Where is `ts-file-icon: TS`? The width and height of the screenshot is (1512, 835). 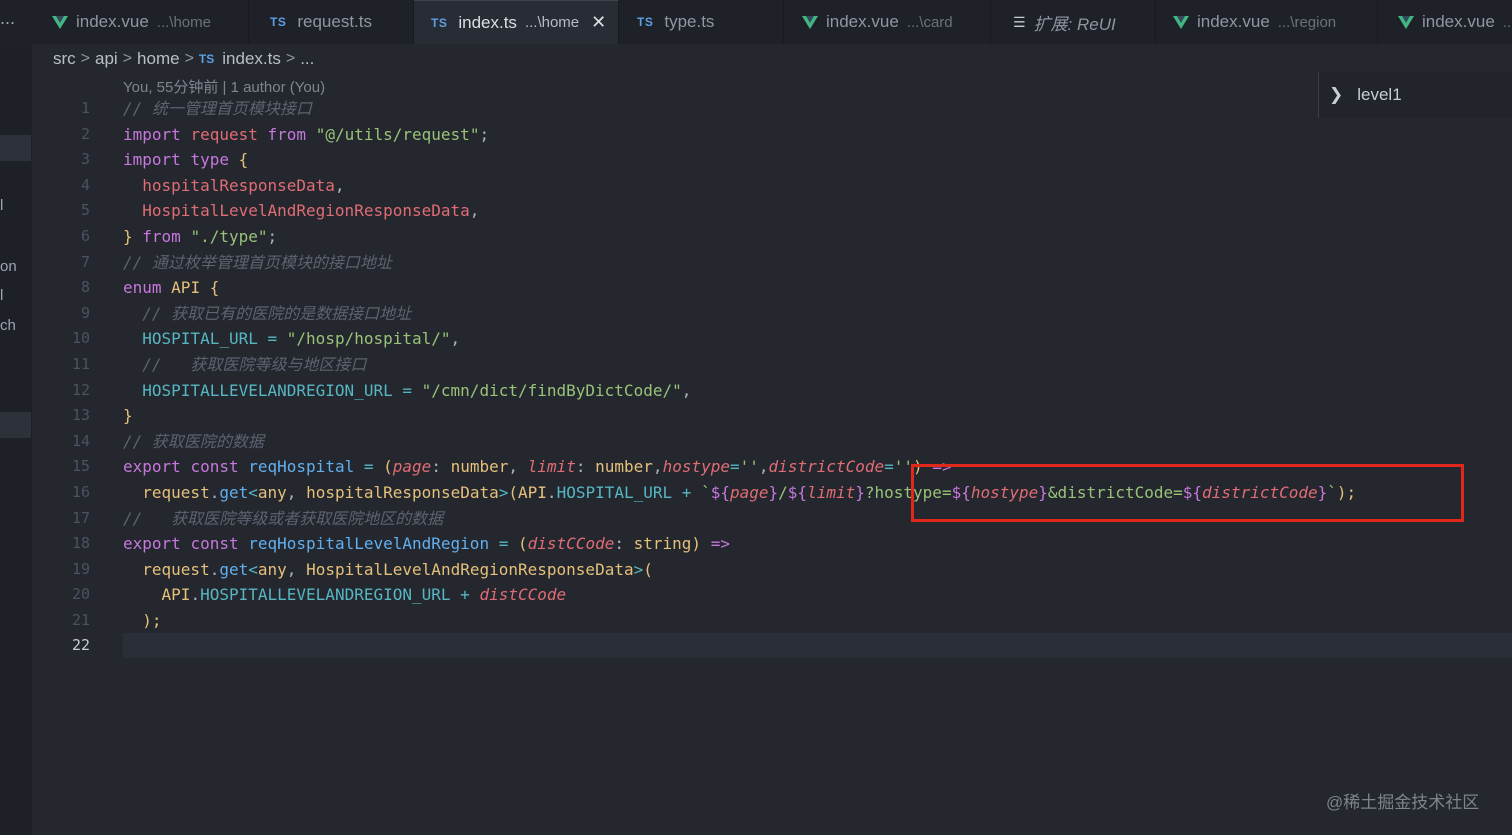
ts-file-icon: TS is located at coordinates (439, 22).